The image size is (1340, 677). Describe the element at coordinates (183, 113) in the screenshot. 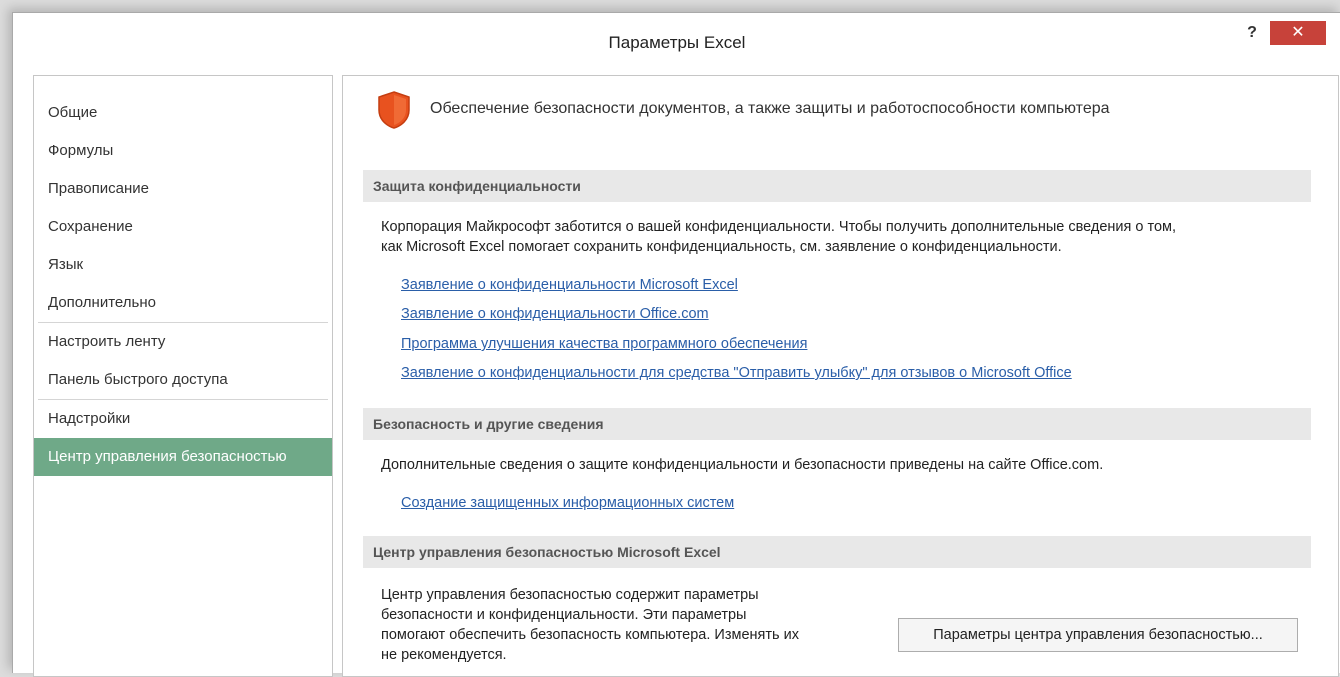

I see `sidebar-item-general: Общие` at that location.